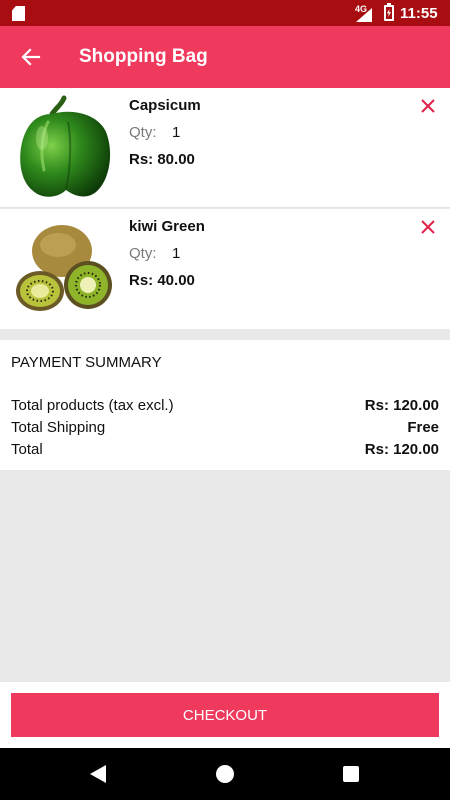 The width and height of the screenshot is (450, 800). Describe the element at coordinates (18, 13) in the screenshot. I see `sim-card-icon` at that location.